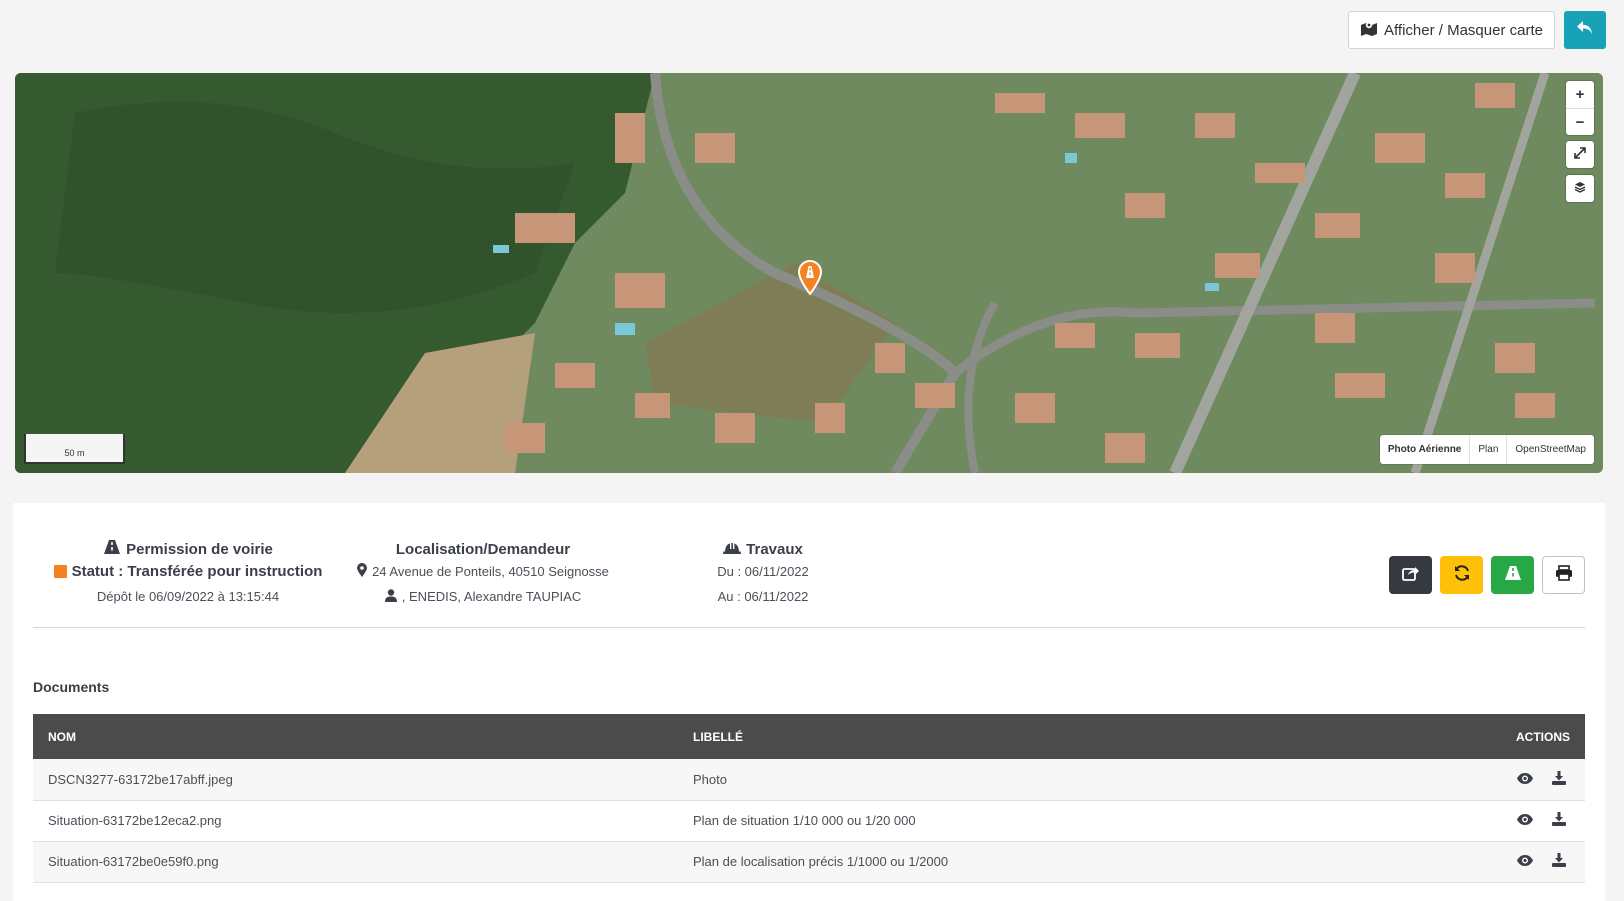 The image size is (1624, 901). I want to click on zoom-in-button: +, so click(1580, 94).